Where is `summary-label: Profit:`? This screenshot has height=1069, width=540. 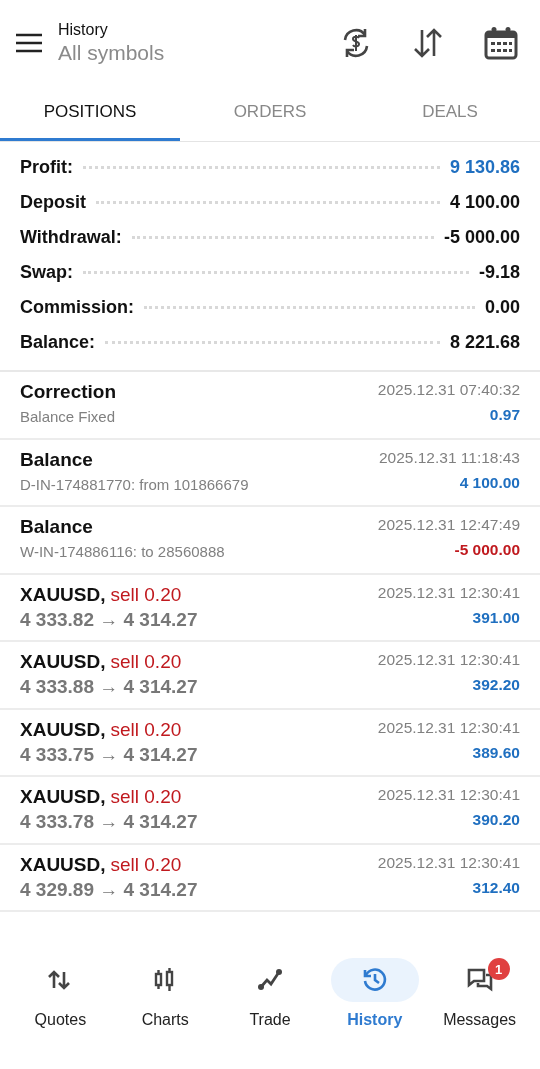
summary-label: Profit: is located at coordinates (46, 167).